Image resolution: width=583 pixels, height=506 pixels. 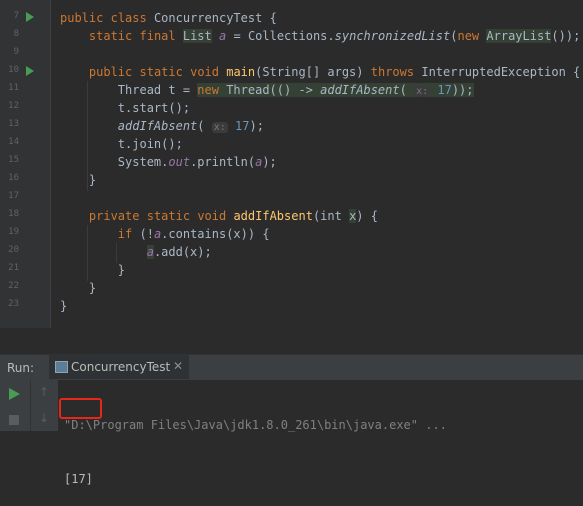 What do you see at coordinates (13, 232) in the screenshot?
I see `line-number: 19` at bounding box center [13, 232].